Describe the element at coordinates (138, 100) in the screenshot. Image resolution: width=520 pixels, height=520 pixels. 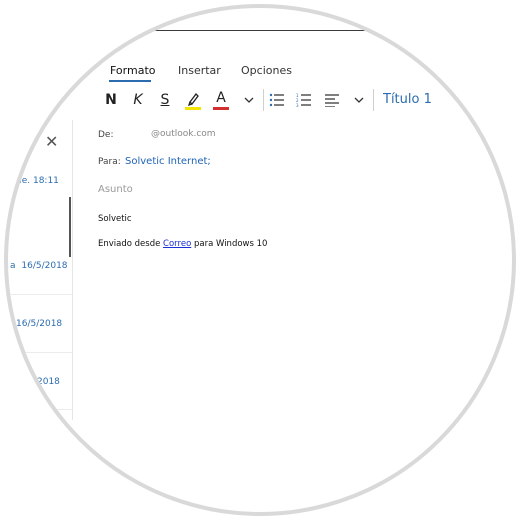
I see `italic-button: K` at that location.